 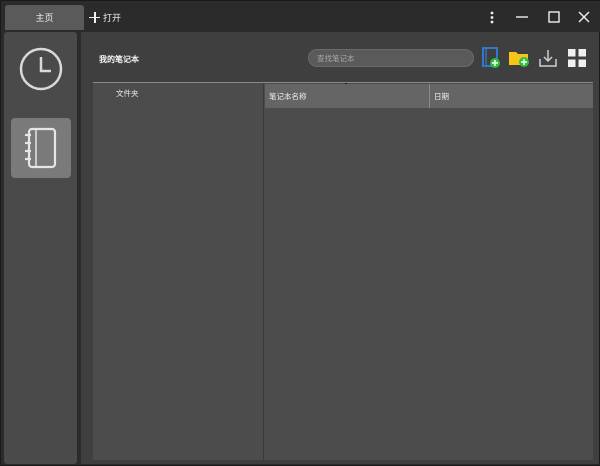 I want to click on new-notebook-button, so click(x=491, y=58).